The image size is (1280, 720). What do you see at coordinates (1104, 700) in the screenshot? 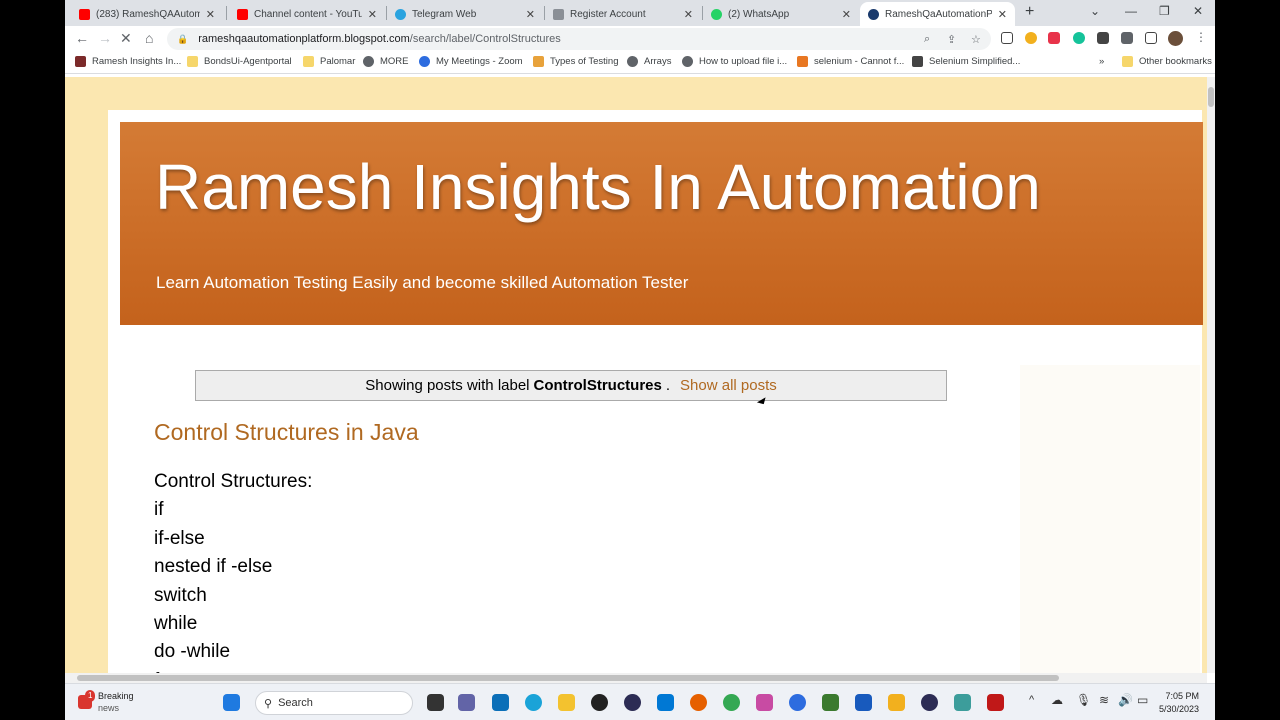
I see `wifi-icon: ≋` at bounding box center [1104, 700].